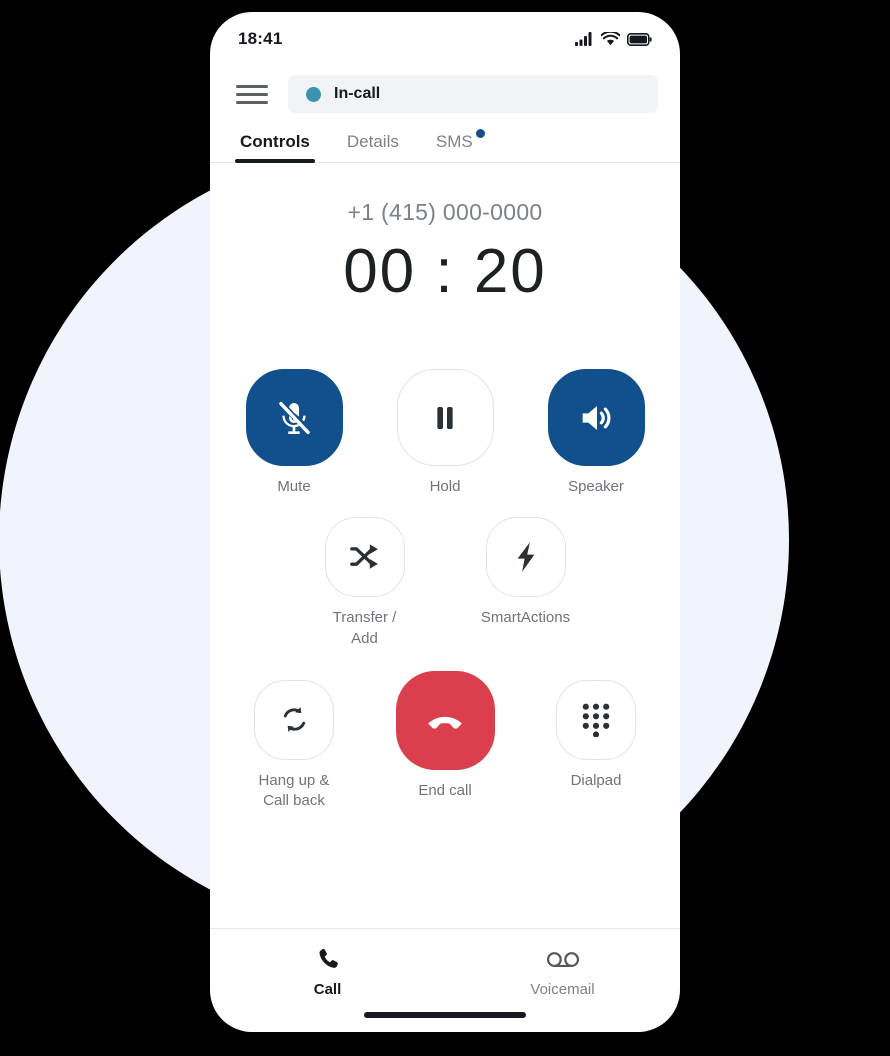 This screenshot has height=1056, width=890. I want to click on end-call-button-surface, so click(445, 720).